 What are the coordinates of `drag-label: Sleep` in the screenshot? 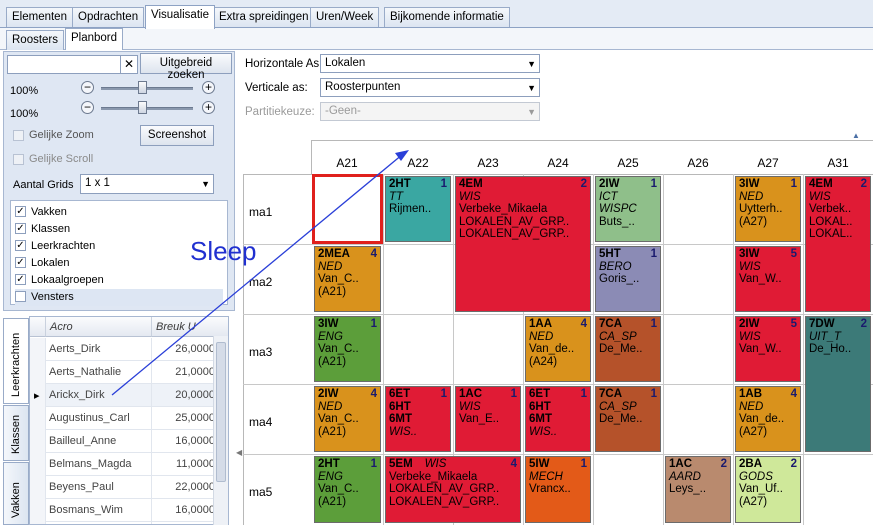 It's located at (223, 251).